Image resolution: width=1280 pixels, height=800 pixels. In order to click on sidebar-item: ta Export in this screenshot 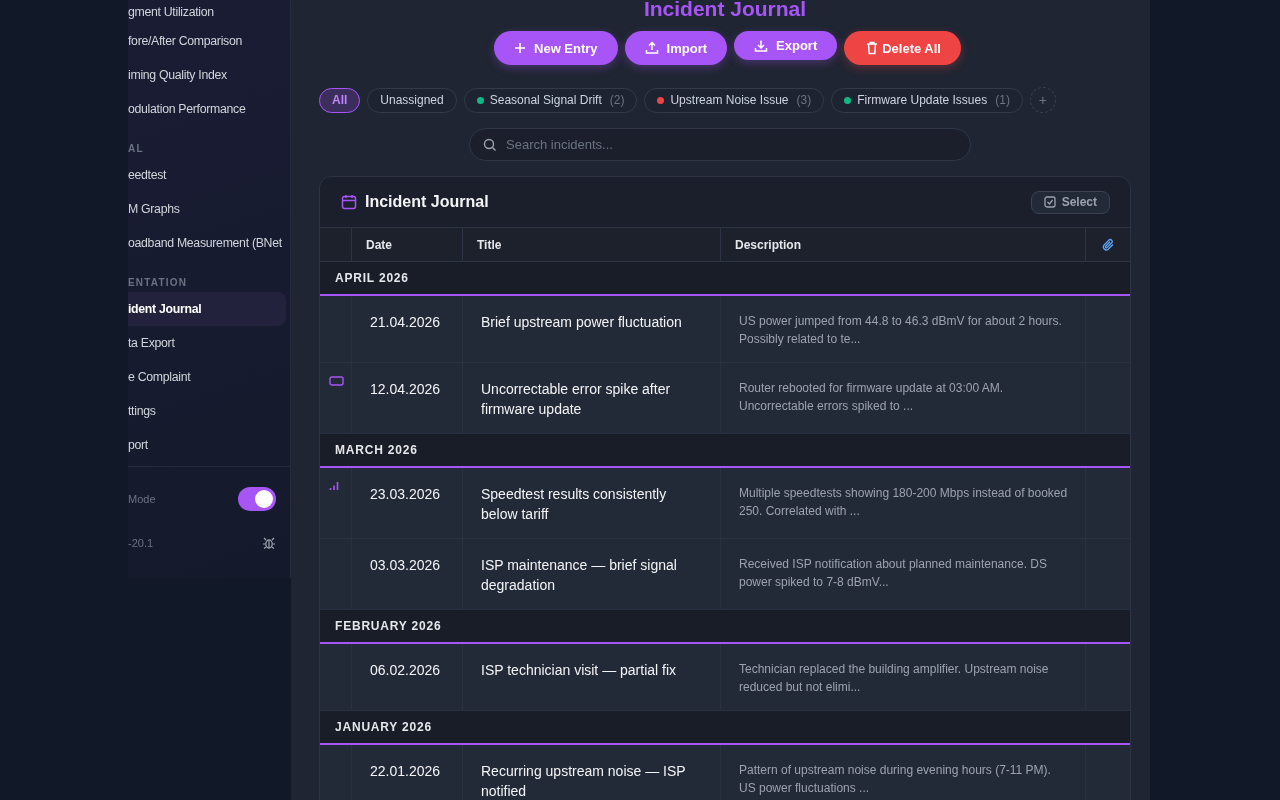, I will do `click(207, 343)`.